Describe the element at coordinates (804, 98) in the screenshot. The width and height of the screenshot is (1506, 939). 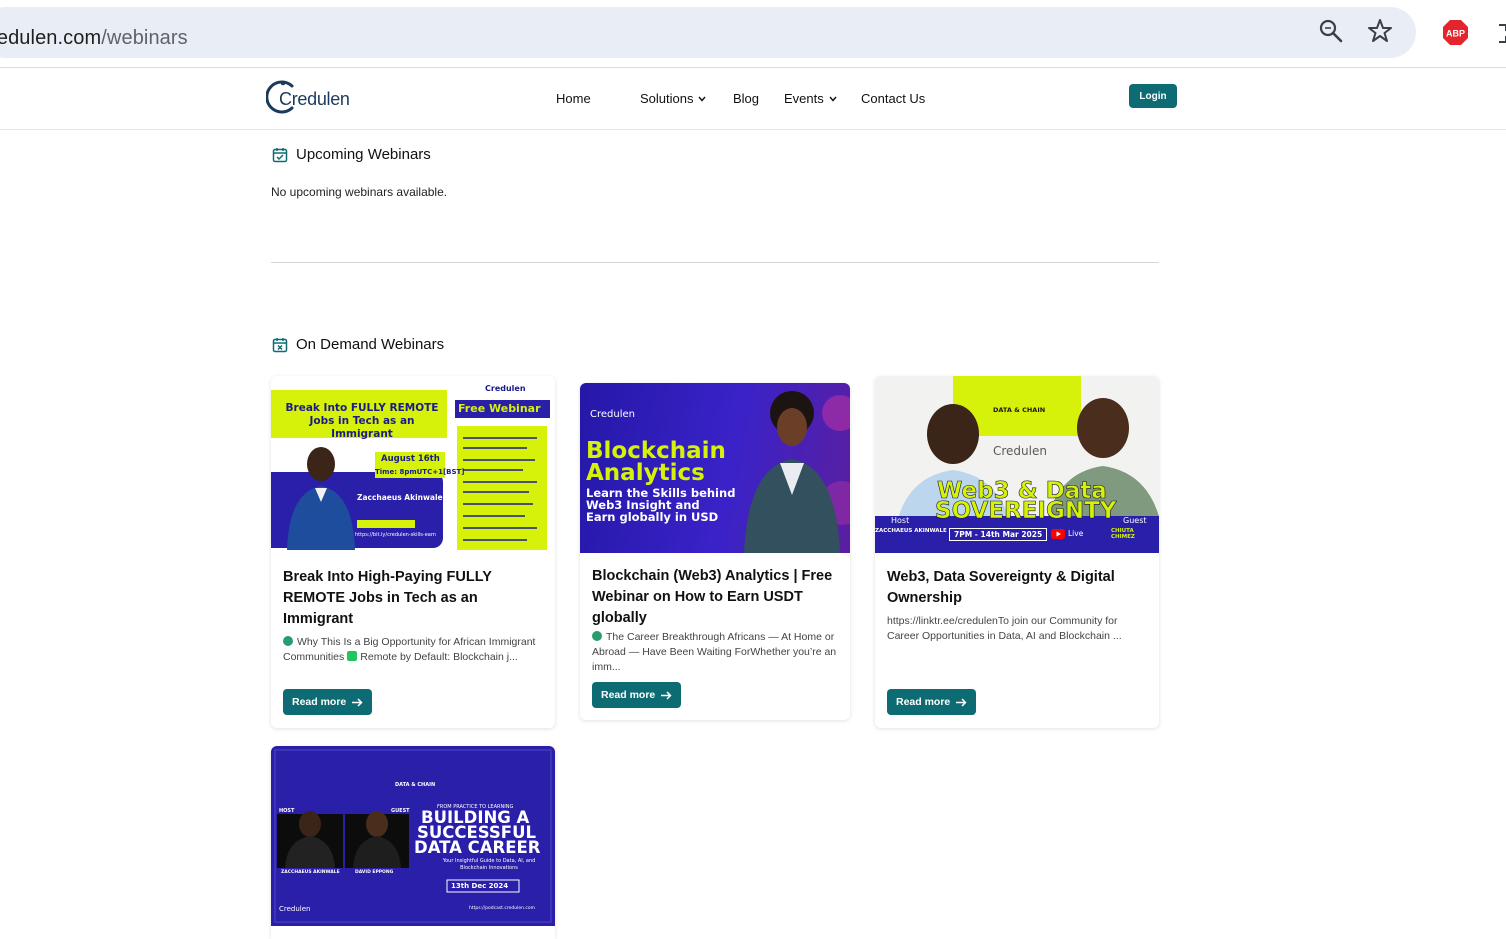
I see `nav-events-label: Events` at that location.